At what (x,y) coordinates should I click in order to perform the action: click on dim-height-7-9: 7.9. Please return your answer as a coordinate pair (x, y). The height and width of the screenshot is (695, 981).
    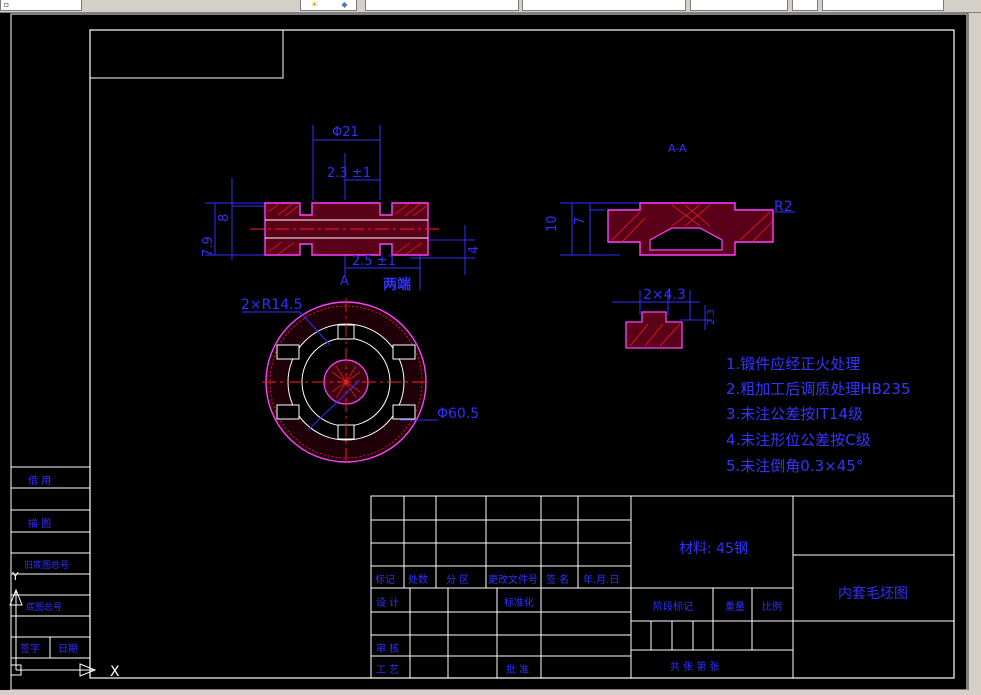
    Looking at the image, I should click on (208, 246).